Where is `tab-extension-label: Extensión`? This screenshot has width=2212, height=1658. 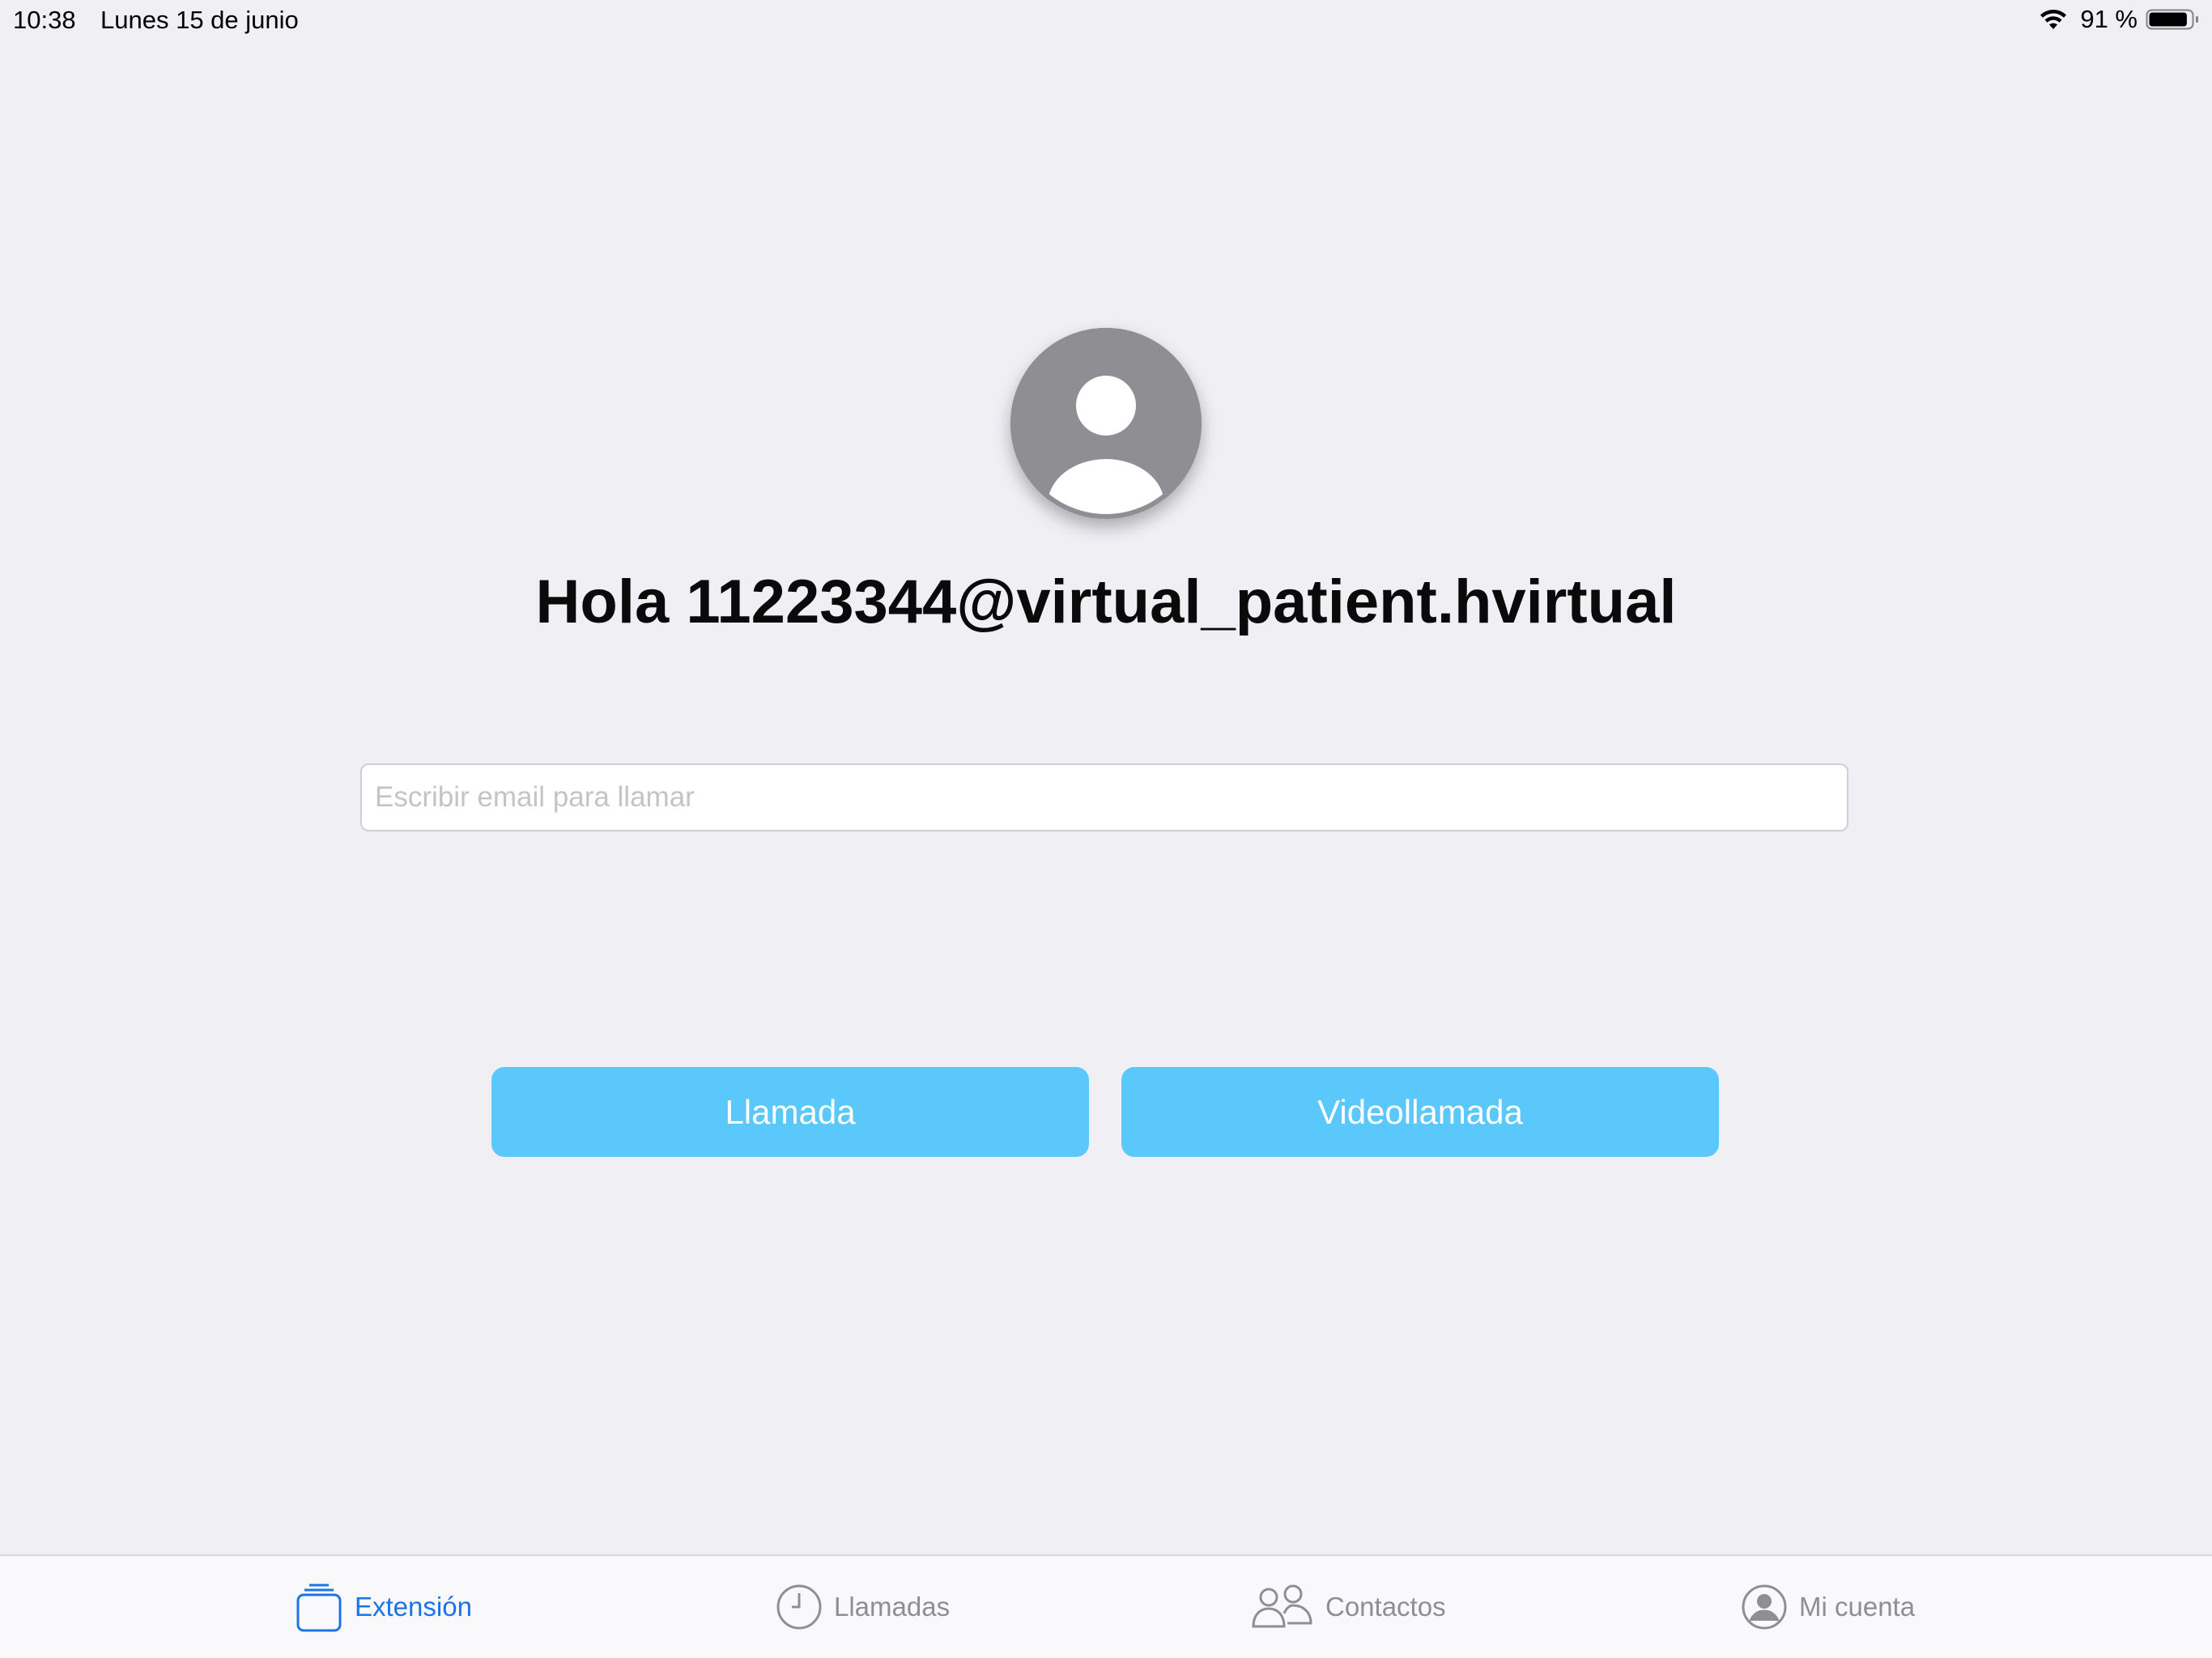 tab-extension-label: Extensión is located at coordinates (414, 1607).